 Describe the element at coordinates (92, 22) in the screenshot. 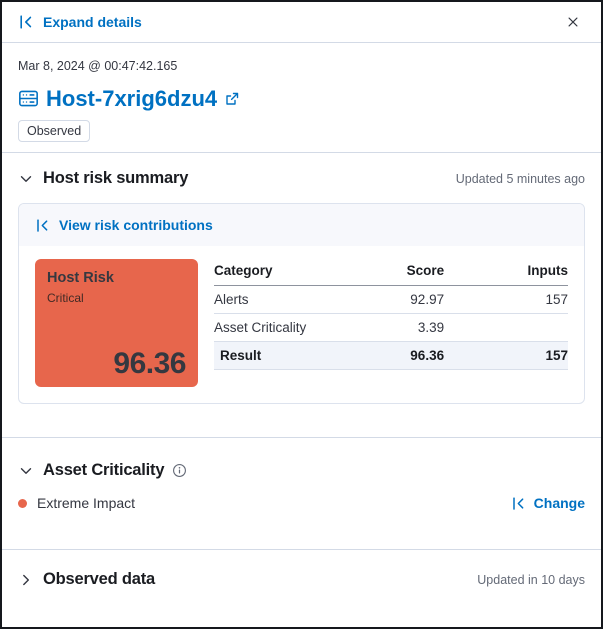

I see `expand-details-label: Expand details` at that location.